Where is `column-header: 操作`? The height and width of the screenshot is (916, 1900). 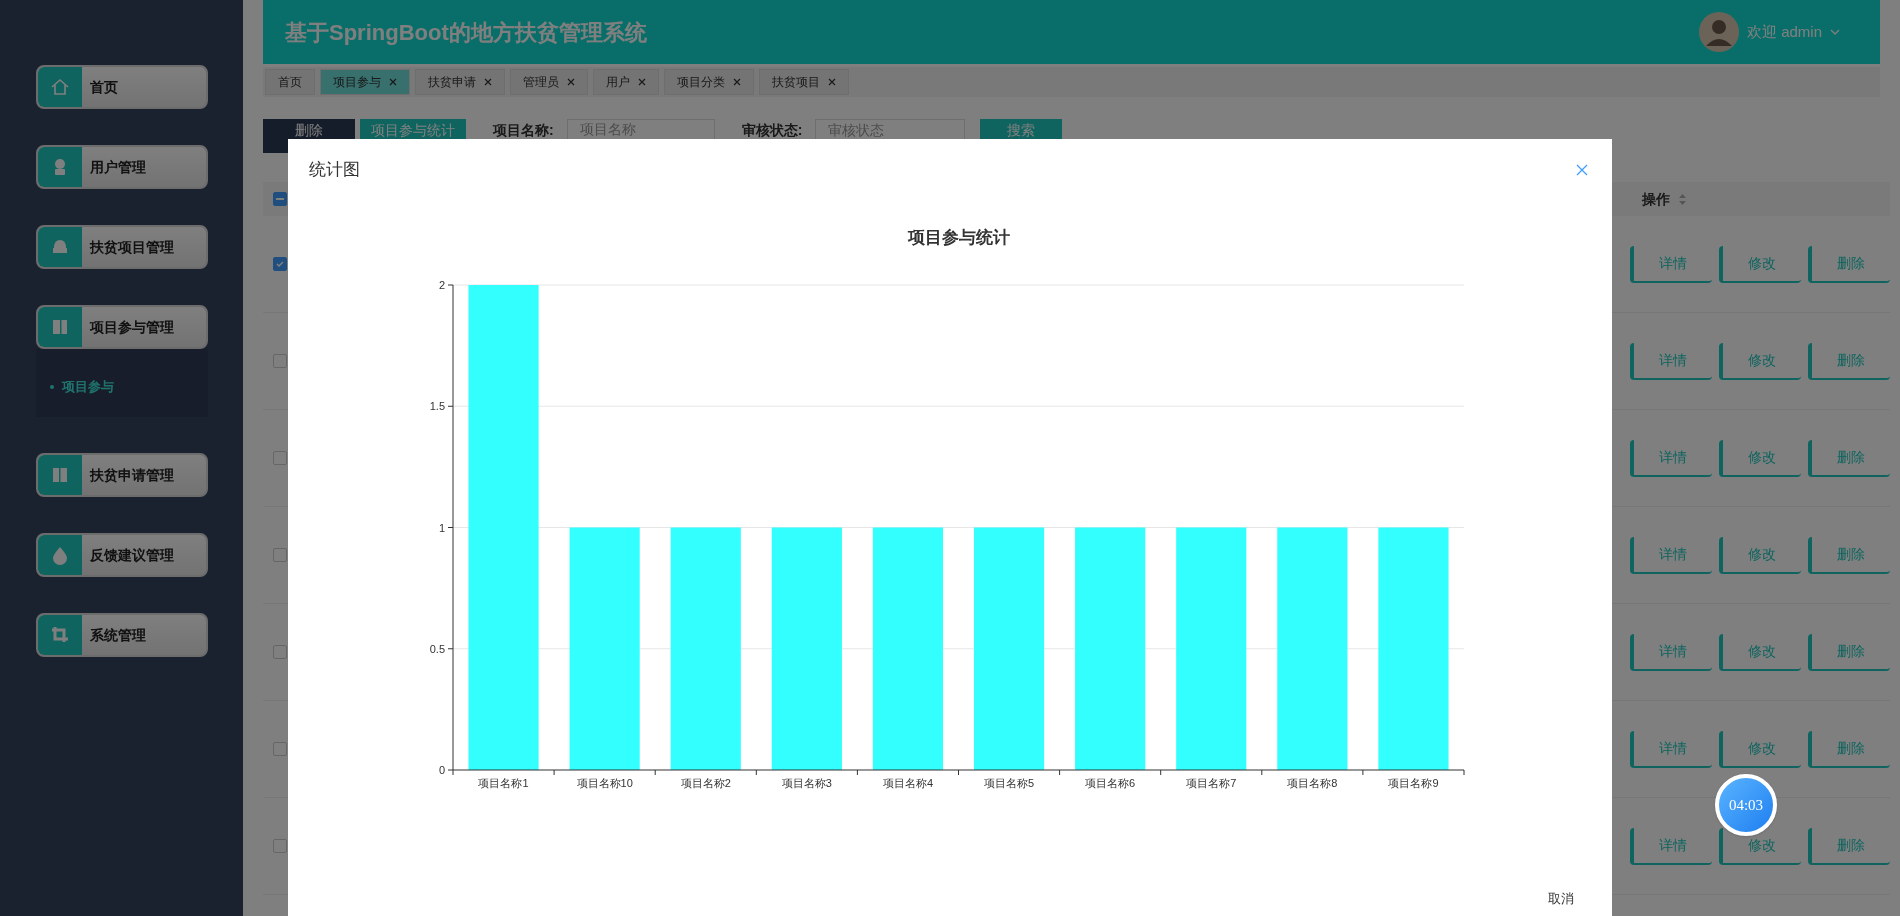 column-header: 操作 is located at coordinates (1656, 199).